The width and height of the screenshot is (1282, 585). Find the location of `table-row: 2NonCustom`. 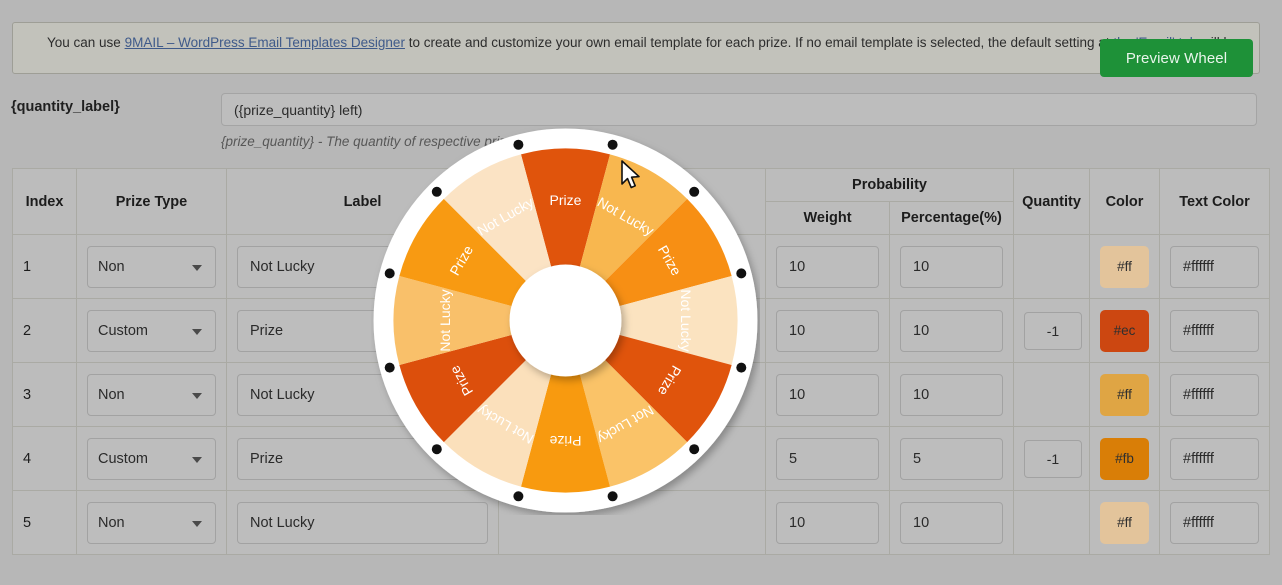

table-row: 2NonCustom is located at coordinates (641, 330).